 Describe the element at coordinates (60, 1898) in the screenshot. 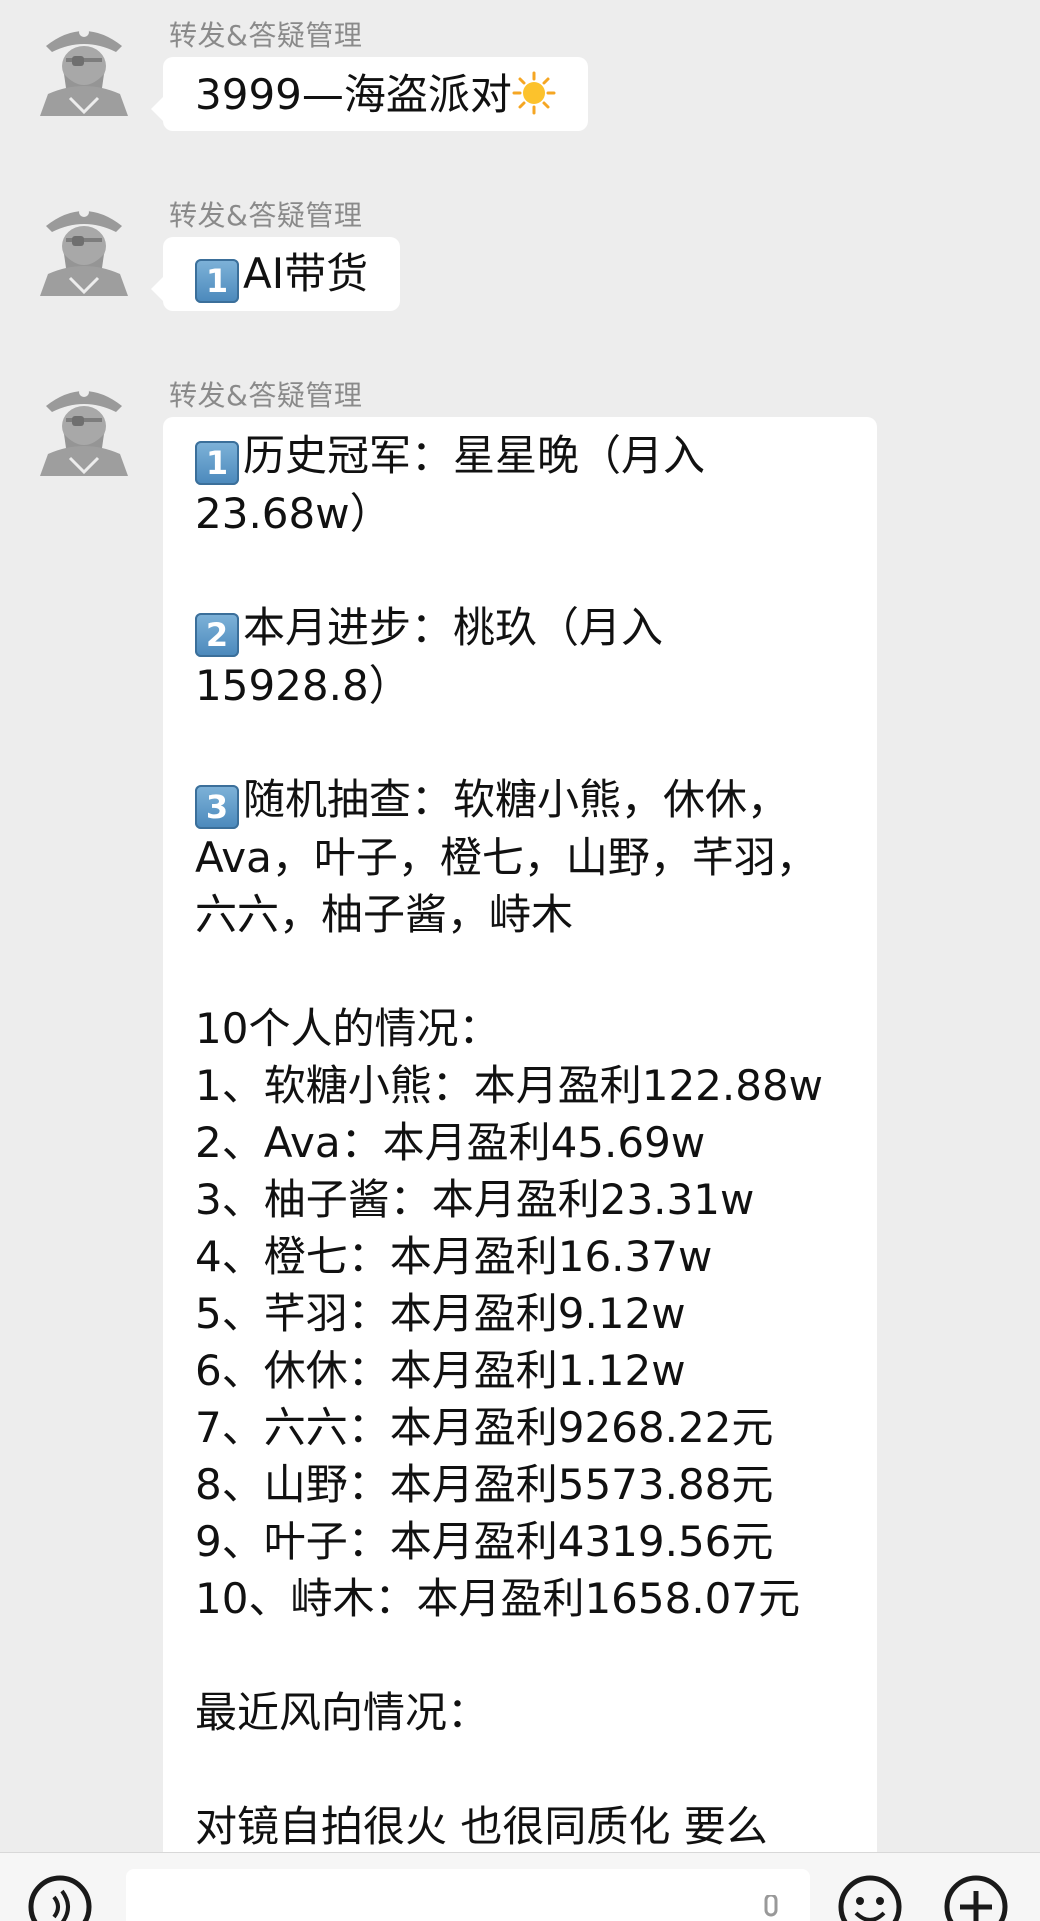

I see `voice-icon` at that location.